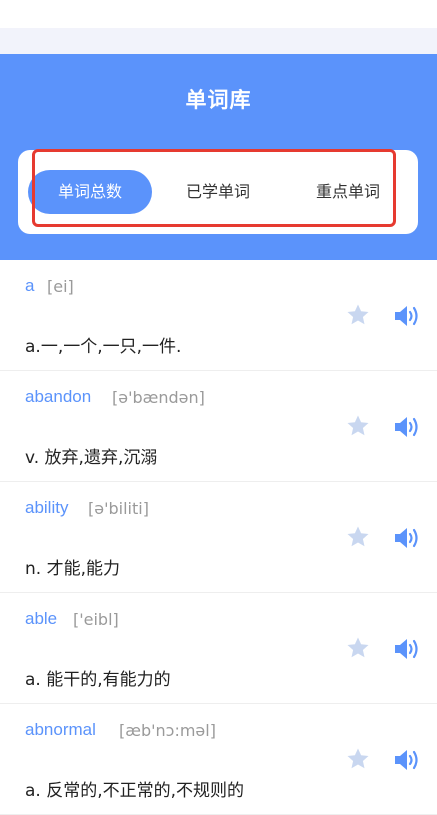 The height and width of the screenshot is (815, 437). I want to click on phonetic-text: [ei], so click(60, 286).